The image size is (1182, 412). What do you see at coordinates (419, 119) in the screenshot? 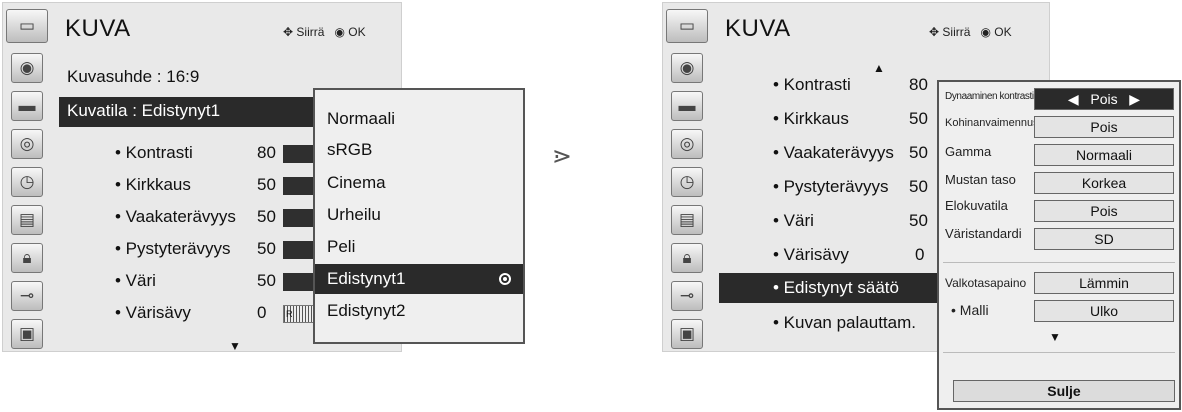
I see `dropdown-option-normaali: Normaali` at bounding box center [419, 119].